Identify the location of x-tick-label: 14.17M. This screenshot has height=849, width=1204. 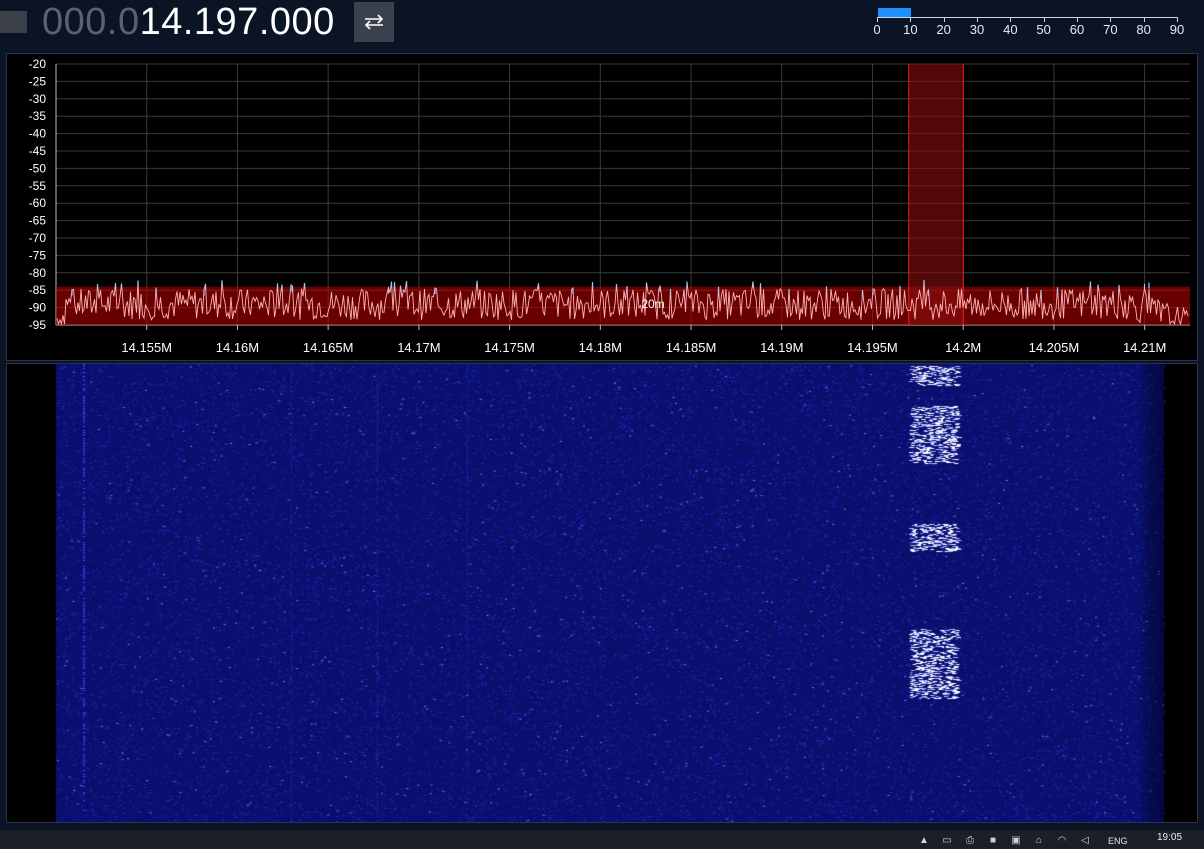
(418, 347).